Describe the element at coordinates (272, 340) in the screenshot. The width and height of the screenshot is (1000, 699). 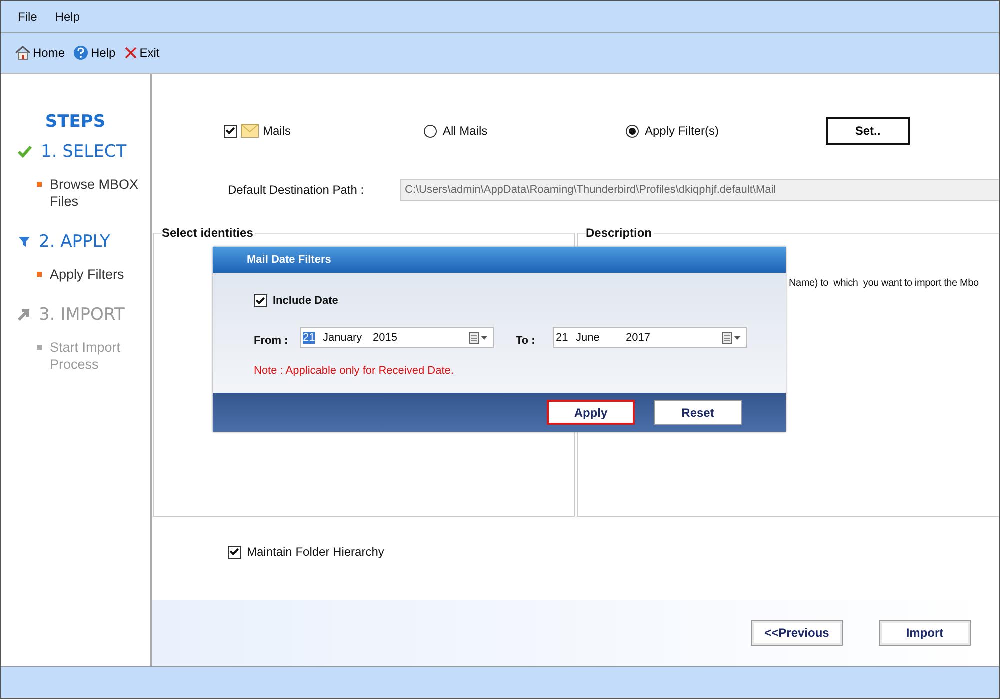
I see `date-label: From :` at that location.